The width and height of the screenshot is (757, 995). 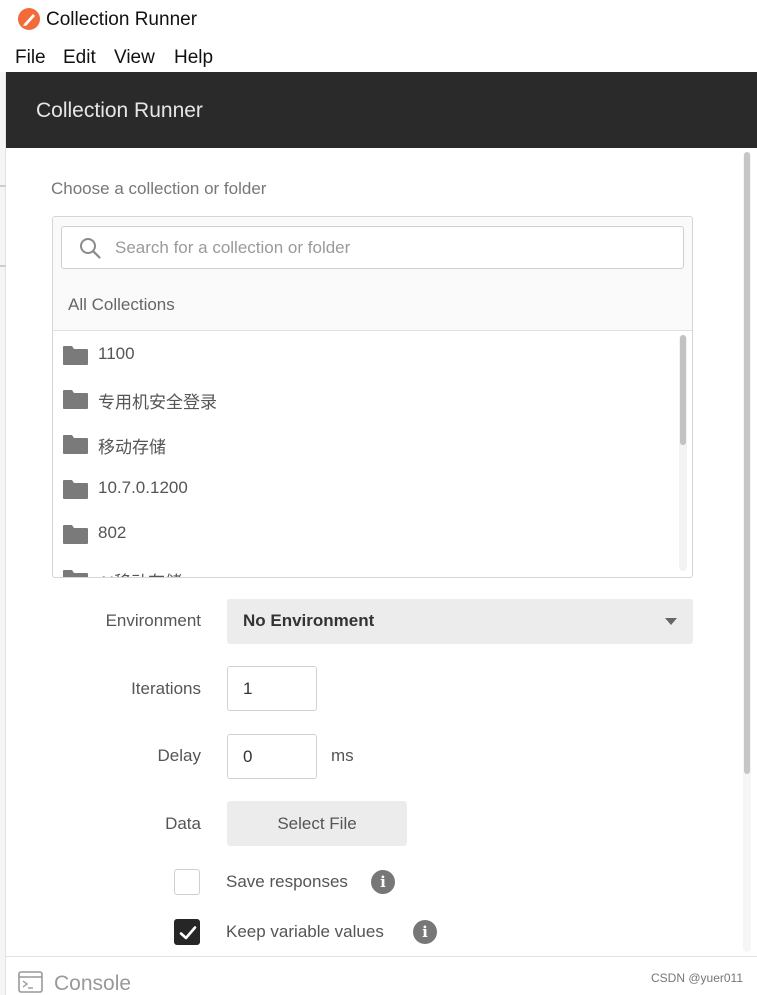 I want to click on collection-item: AI移动存储, so click(x=363, y=568).